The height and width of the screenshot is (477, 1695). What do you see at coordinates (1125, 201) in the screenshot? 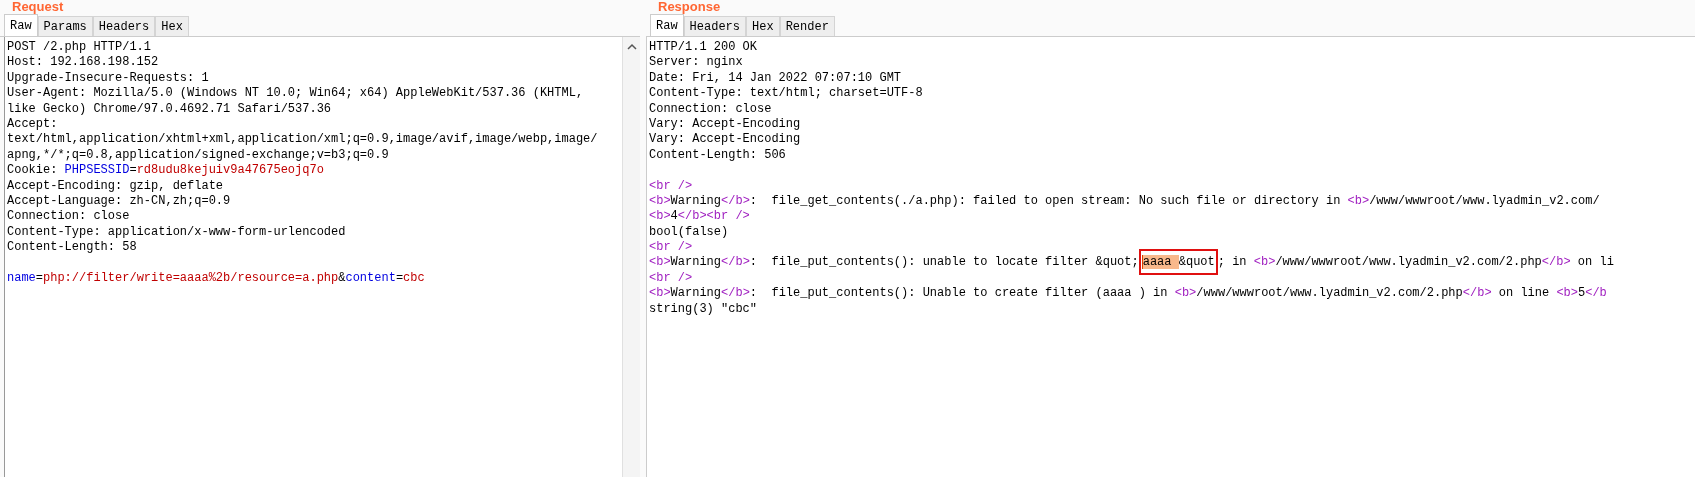
I see `code-line: <b>Warning</b>: file_get_contents(./a.php): failed to open stream: No such file or directory in <b>/www/wwwroot/www.lyadmin_v2.com/` at bounding box center [1125, 201].